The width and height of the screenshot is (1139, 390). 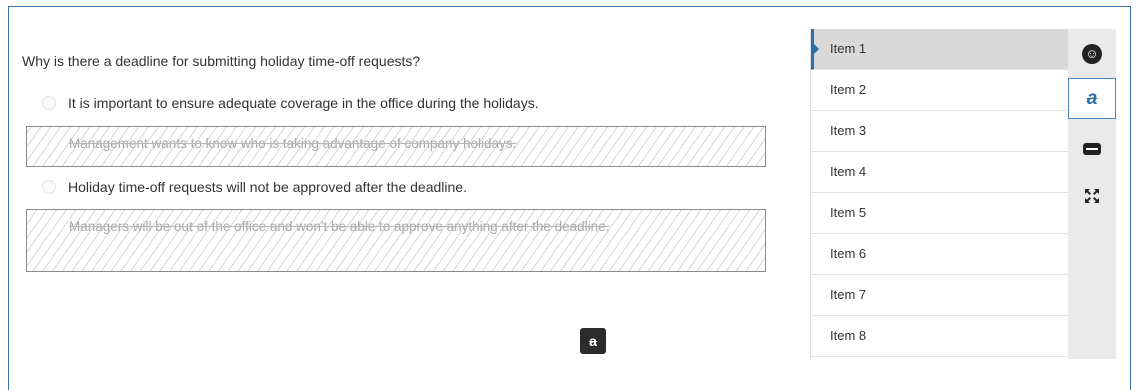 What do you see at coordinates (940, 254) in the screenshot?
I see `item-nav-6: Item 6` at bounding box center [940, 254].